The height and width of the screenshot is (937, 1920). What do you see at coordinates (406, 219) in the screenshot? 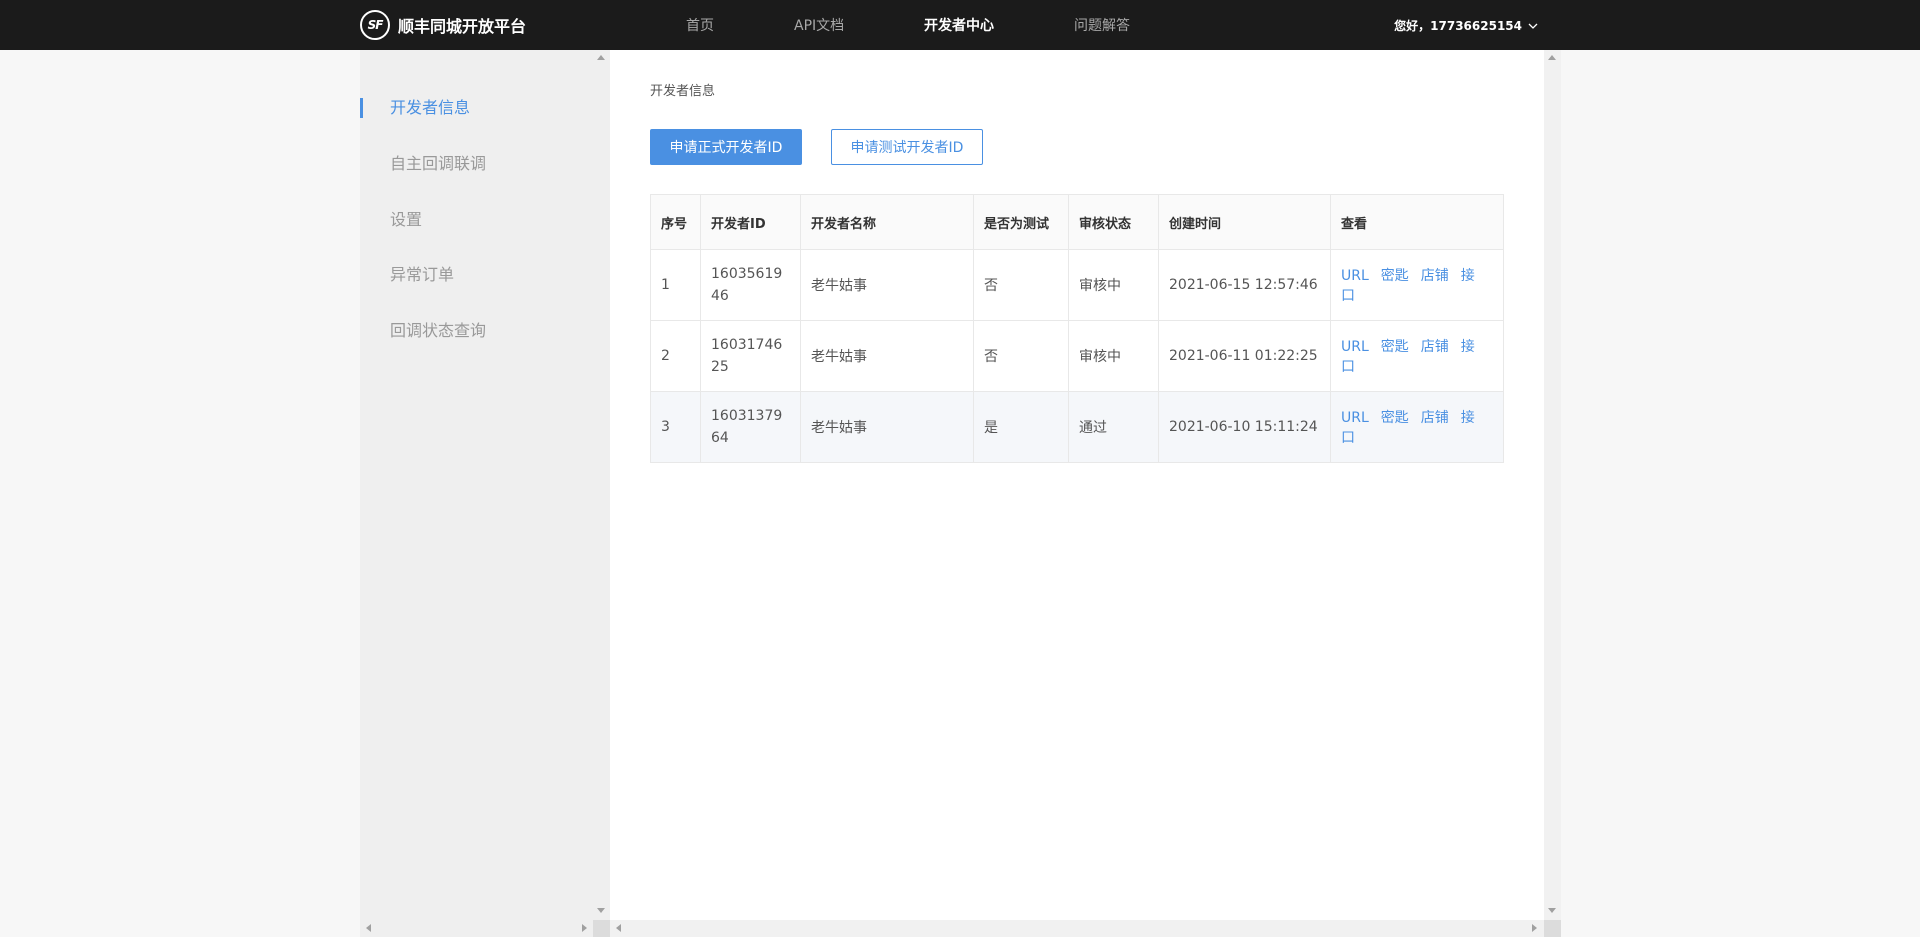
I see `sidebar-item-label: 设置` at bounding box center [406, 219].